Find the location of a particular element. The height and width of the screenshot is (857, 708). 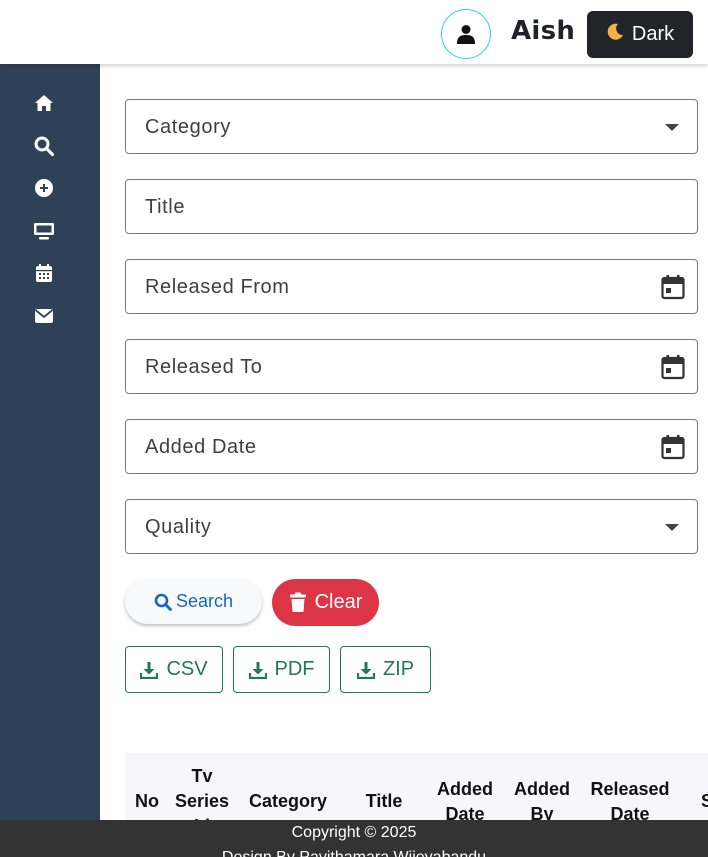

user-icon is located at coordinates (466, 34).